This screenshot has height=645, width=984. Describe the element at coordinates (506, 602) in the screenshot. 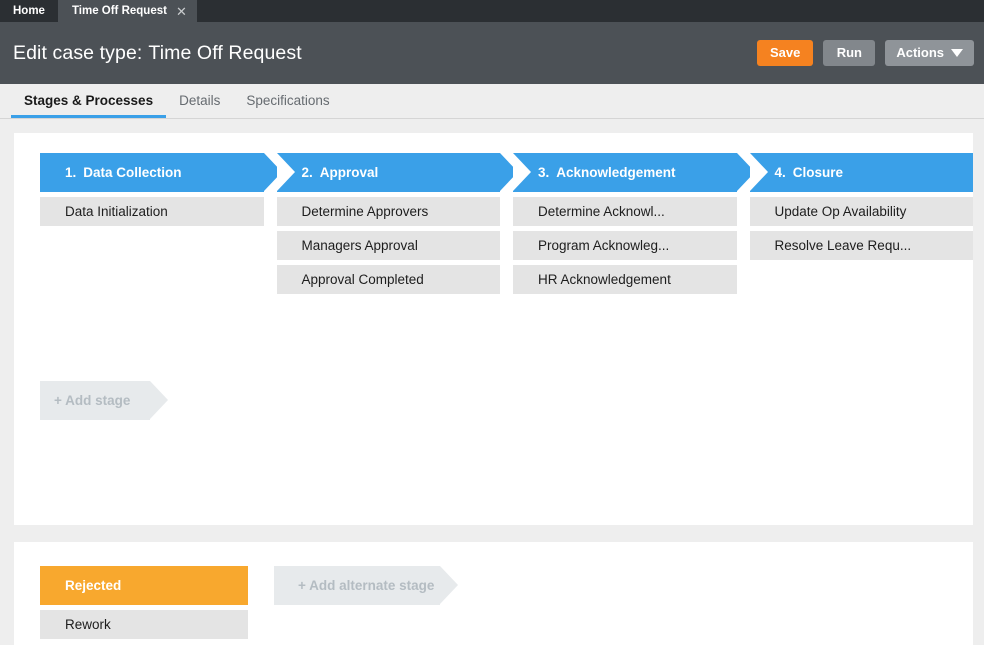

I see `alternate-stage-row: Rejected Rework + Add alternate stage` at that location.